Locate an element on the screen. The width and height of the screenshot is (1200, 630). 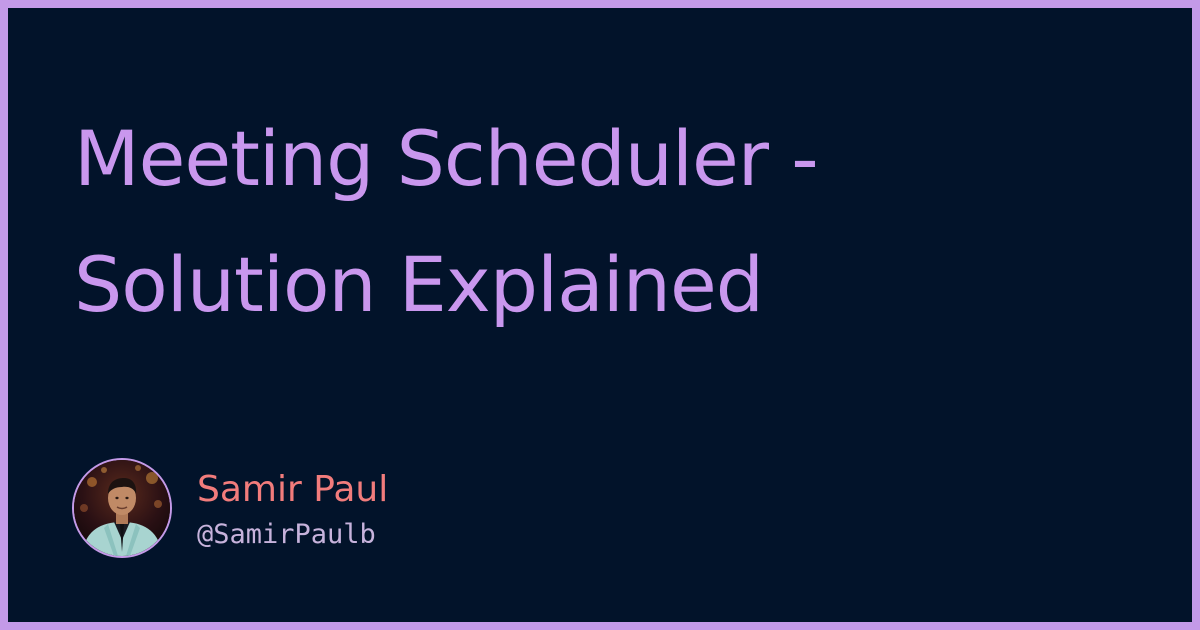
avatar-portrait-image is located at coordinates (122, 508).